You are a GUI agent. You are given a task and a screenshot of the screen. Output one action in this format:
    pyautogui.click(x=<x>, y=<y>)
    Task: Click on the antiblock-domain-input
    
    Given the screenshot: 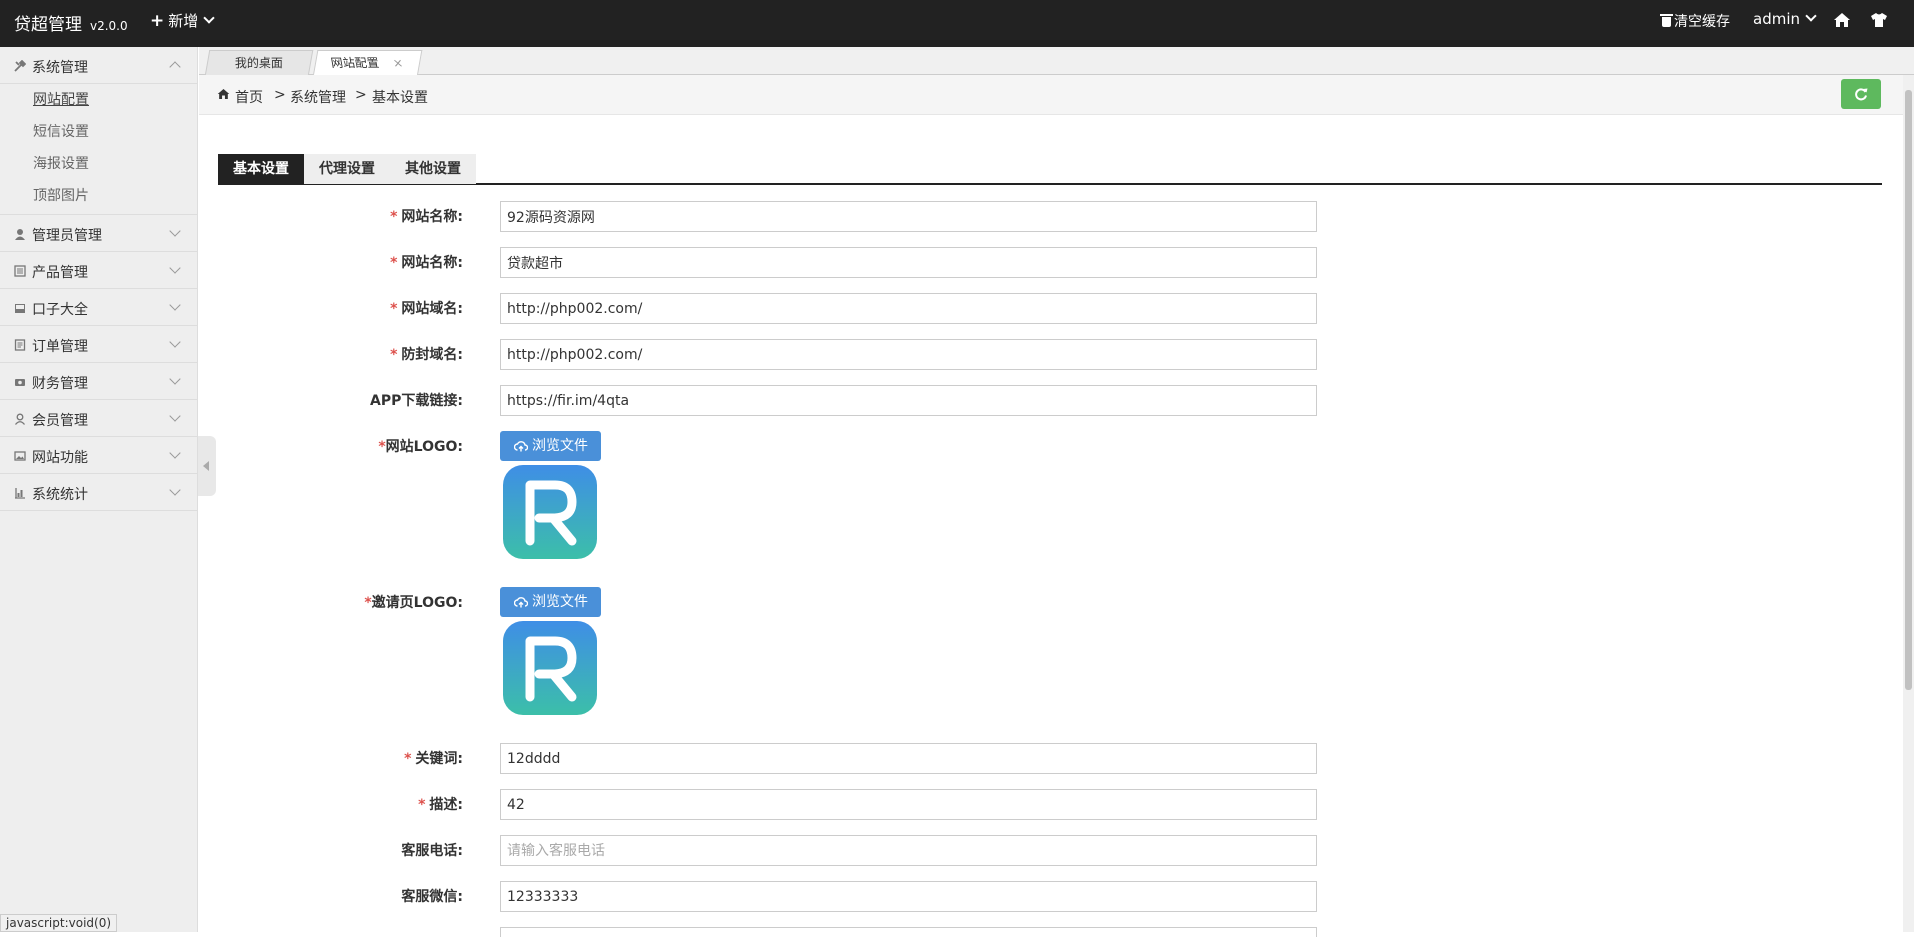 What is the action you would take?
    pyautogui.click(x=908, y=354)
    